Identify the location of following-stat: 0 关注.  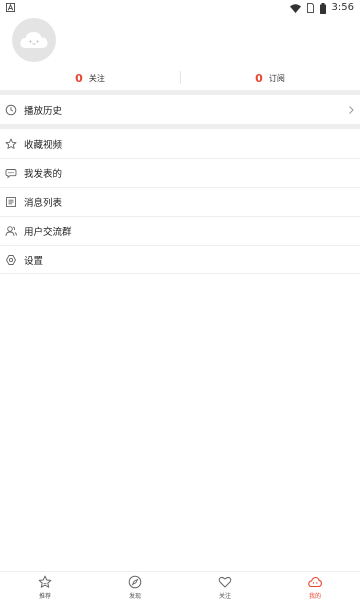
(90, 78).